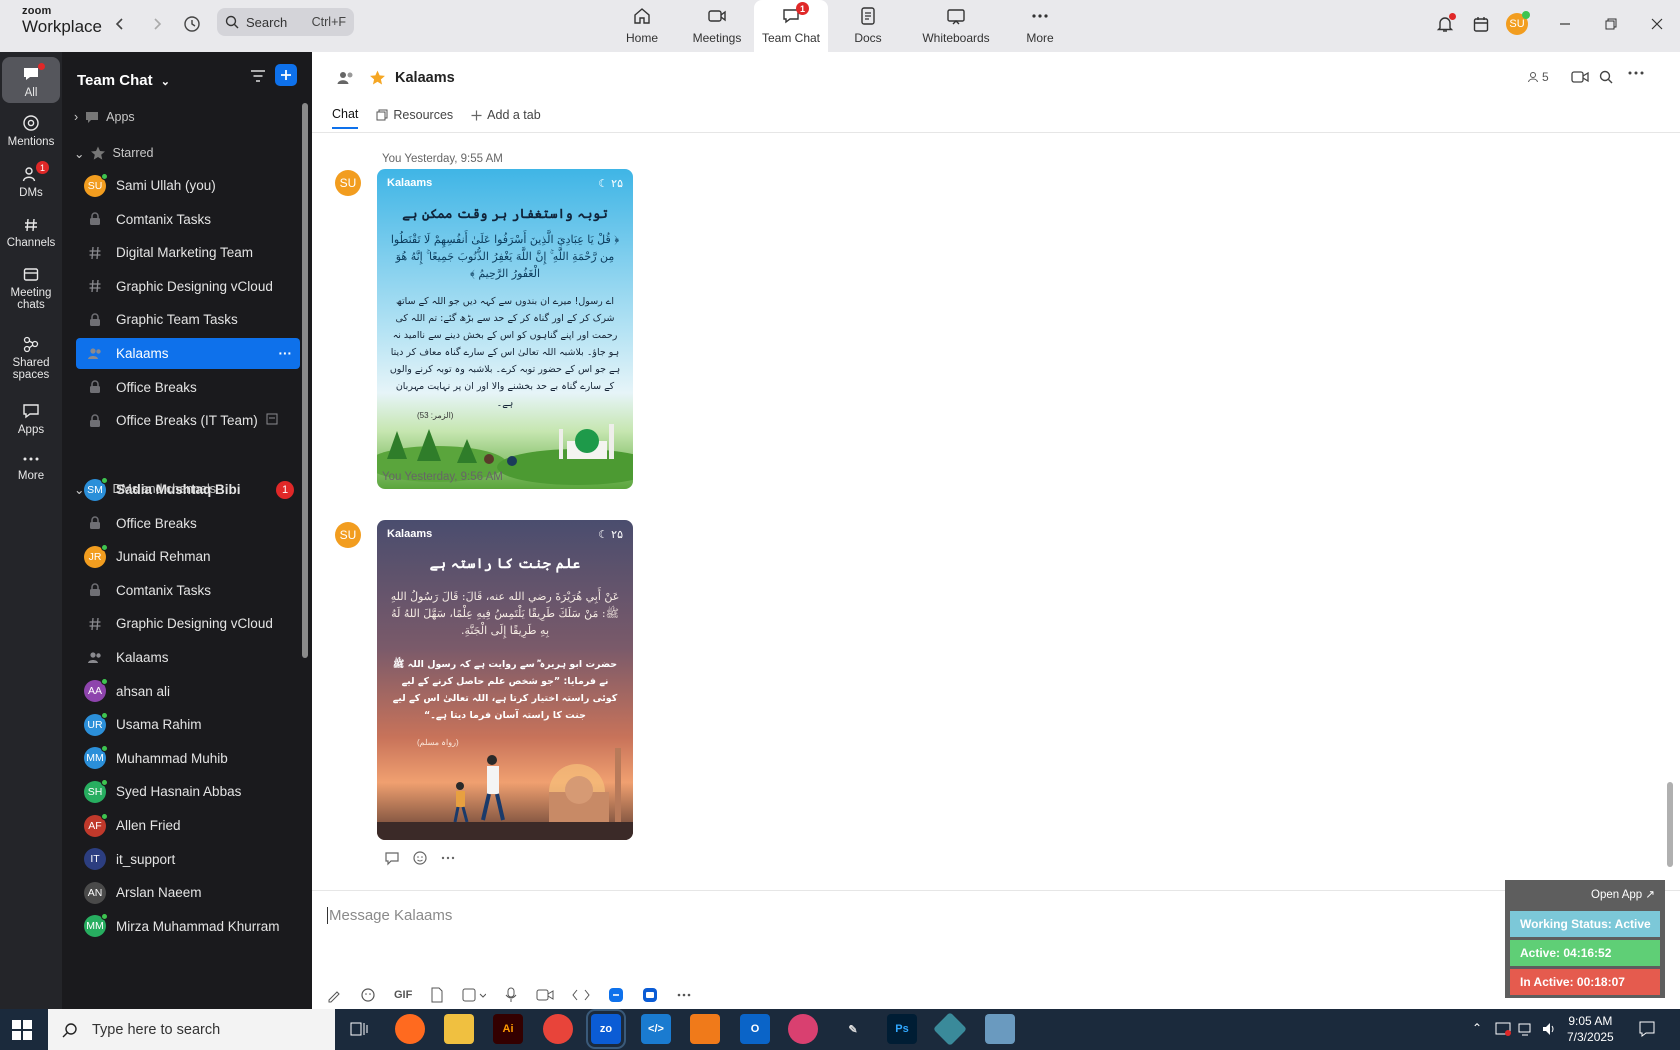 The height and width of the screenshot is (1050, 1680). What do you see at coordinates (188, 353) in the screenshot?
I see `sidebar-item: Kalaams ···` at bounding box center [188, 353].